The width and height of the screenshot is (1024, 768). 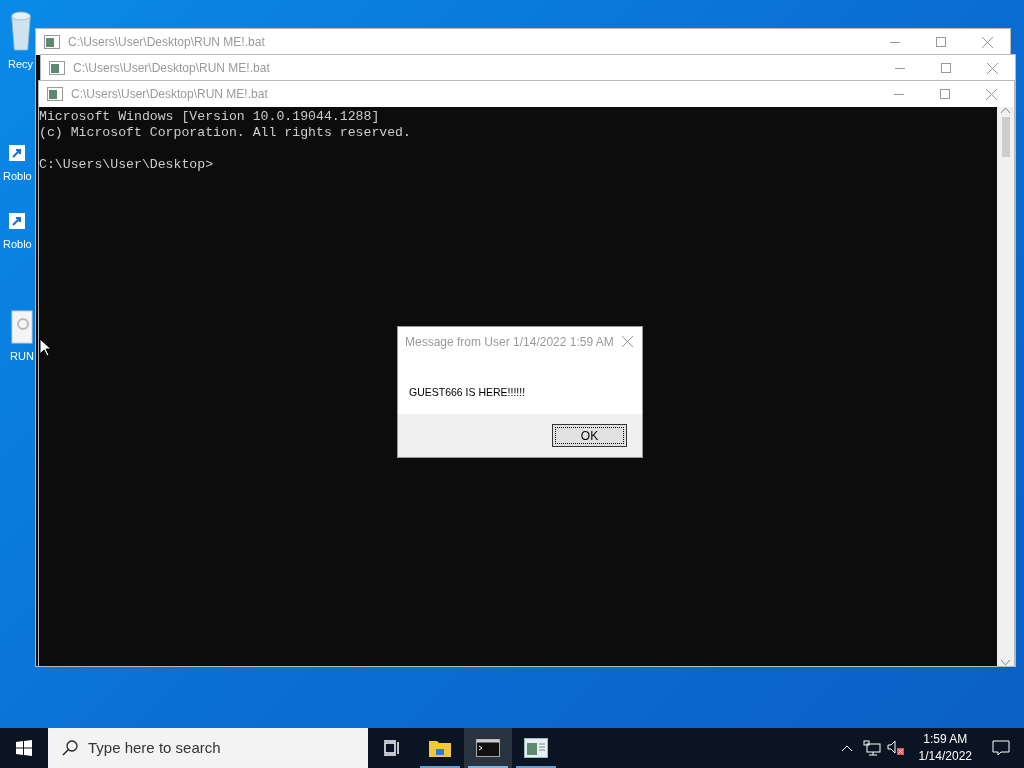 I want to click on clock-time: 1:59 AM, so click(x=945, y=739).